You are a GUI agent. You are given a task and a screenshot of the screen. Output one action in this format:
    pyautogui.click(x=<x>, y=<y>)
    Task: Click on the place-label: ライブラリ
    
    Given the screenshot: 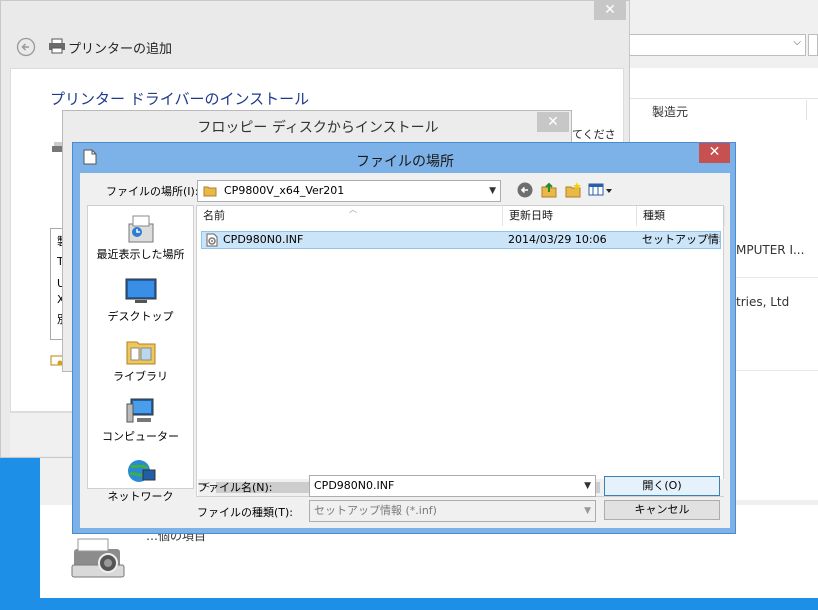 What is the action you would take?
    pyautogui.click(x=140, y=376)
    